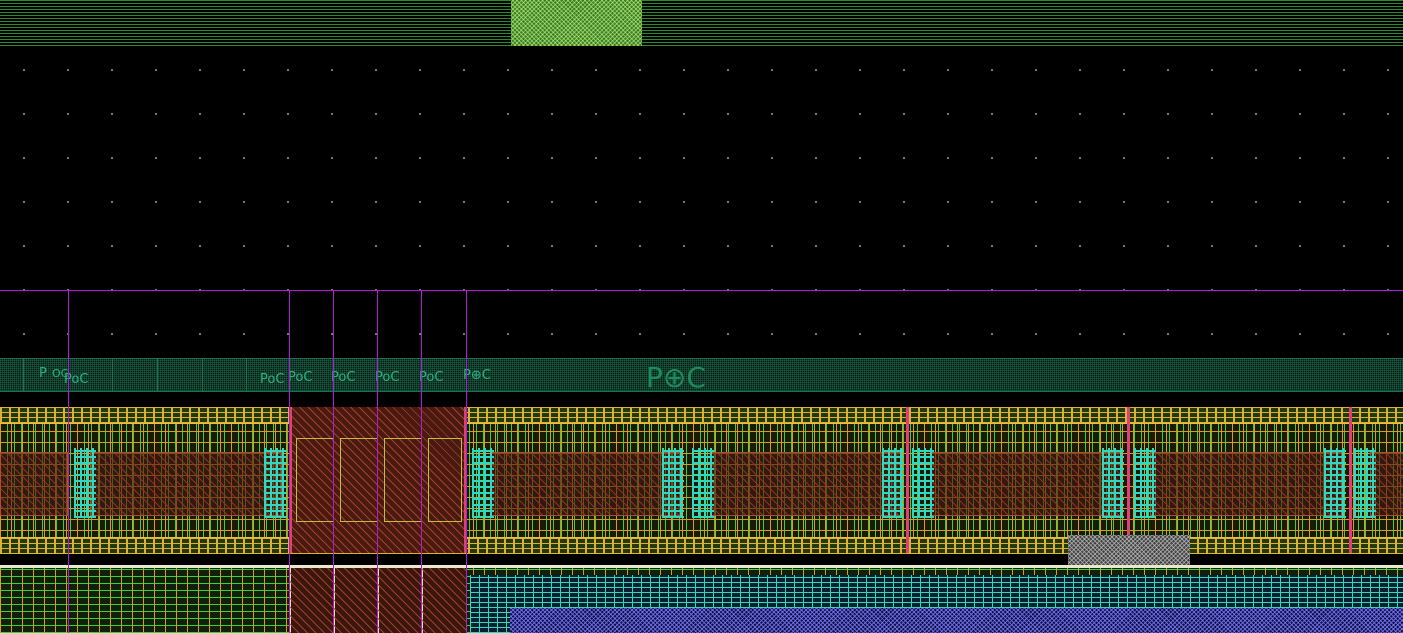  Describe the element at coordinates (701, 24) in the screenshot. I see `top-power-bus` at that location.